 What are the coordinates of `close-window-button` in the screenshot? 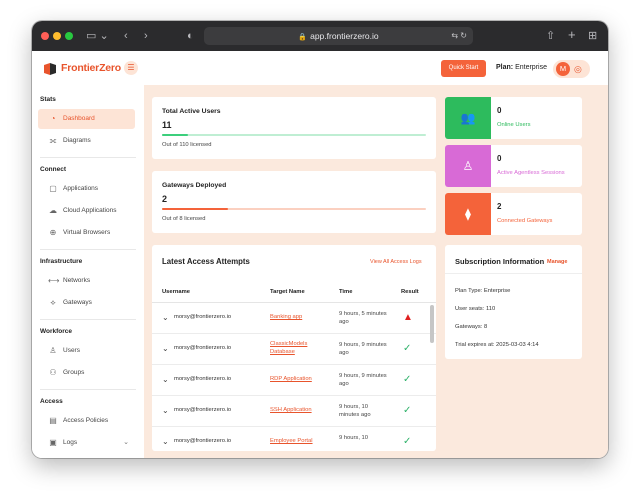 It's located at (45, 36).